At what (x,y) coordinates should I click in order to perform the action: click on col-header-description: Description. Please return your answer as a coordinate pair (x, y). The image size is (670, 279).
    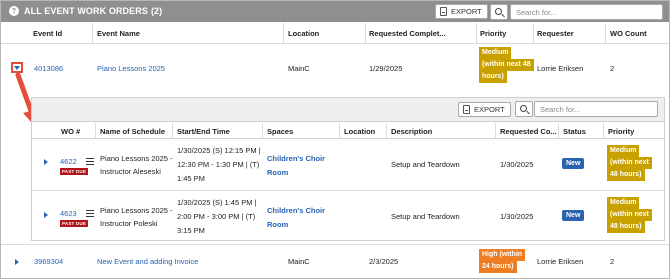
    Looking at the image, I should click on (411, 131).